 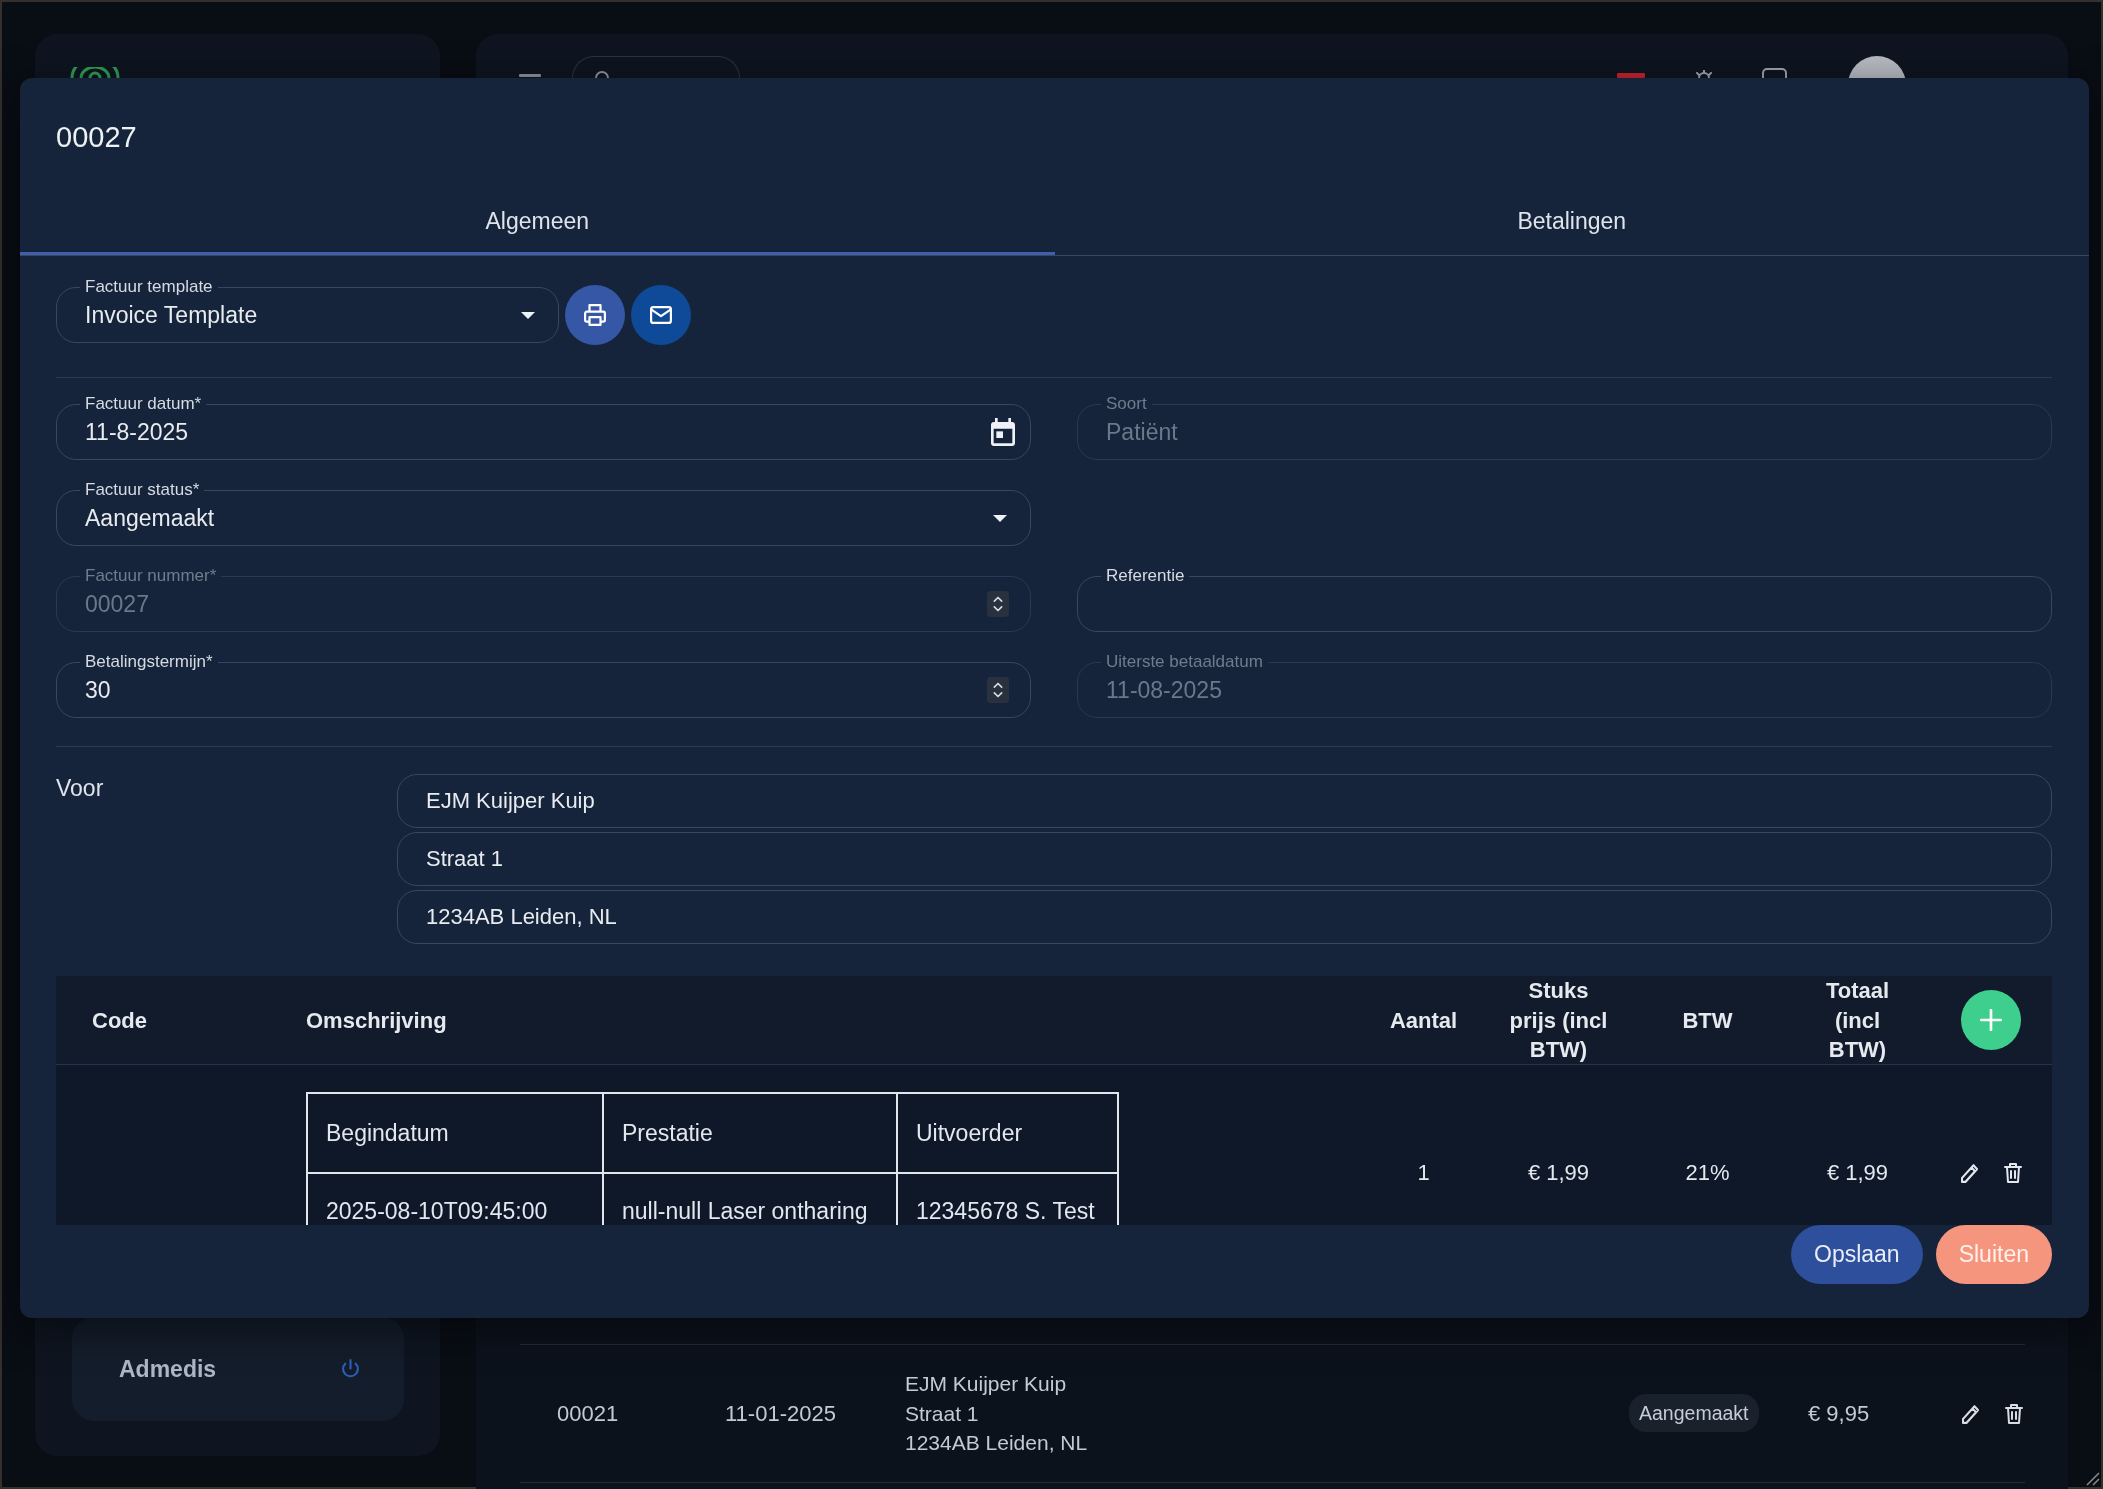 What do you see at coordinates (387, 1133) in the screenshot?
I see `column-header: Begindatum` at bounding box center [387, 1133].